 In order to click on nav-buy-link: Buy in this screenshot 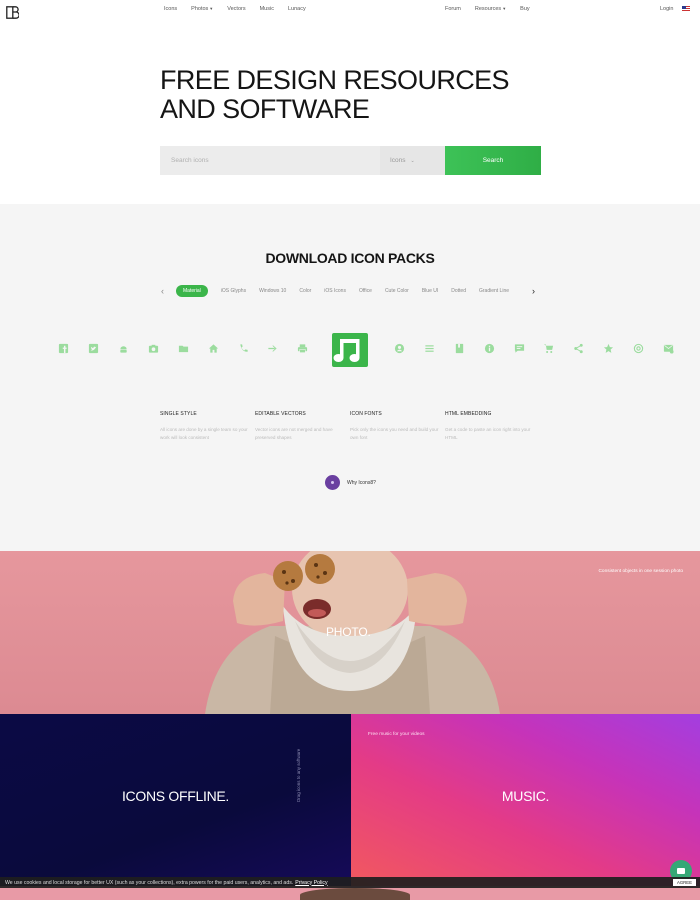, I will do `click(524, 9)`.